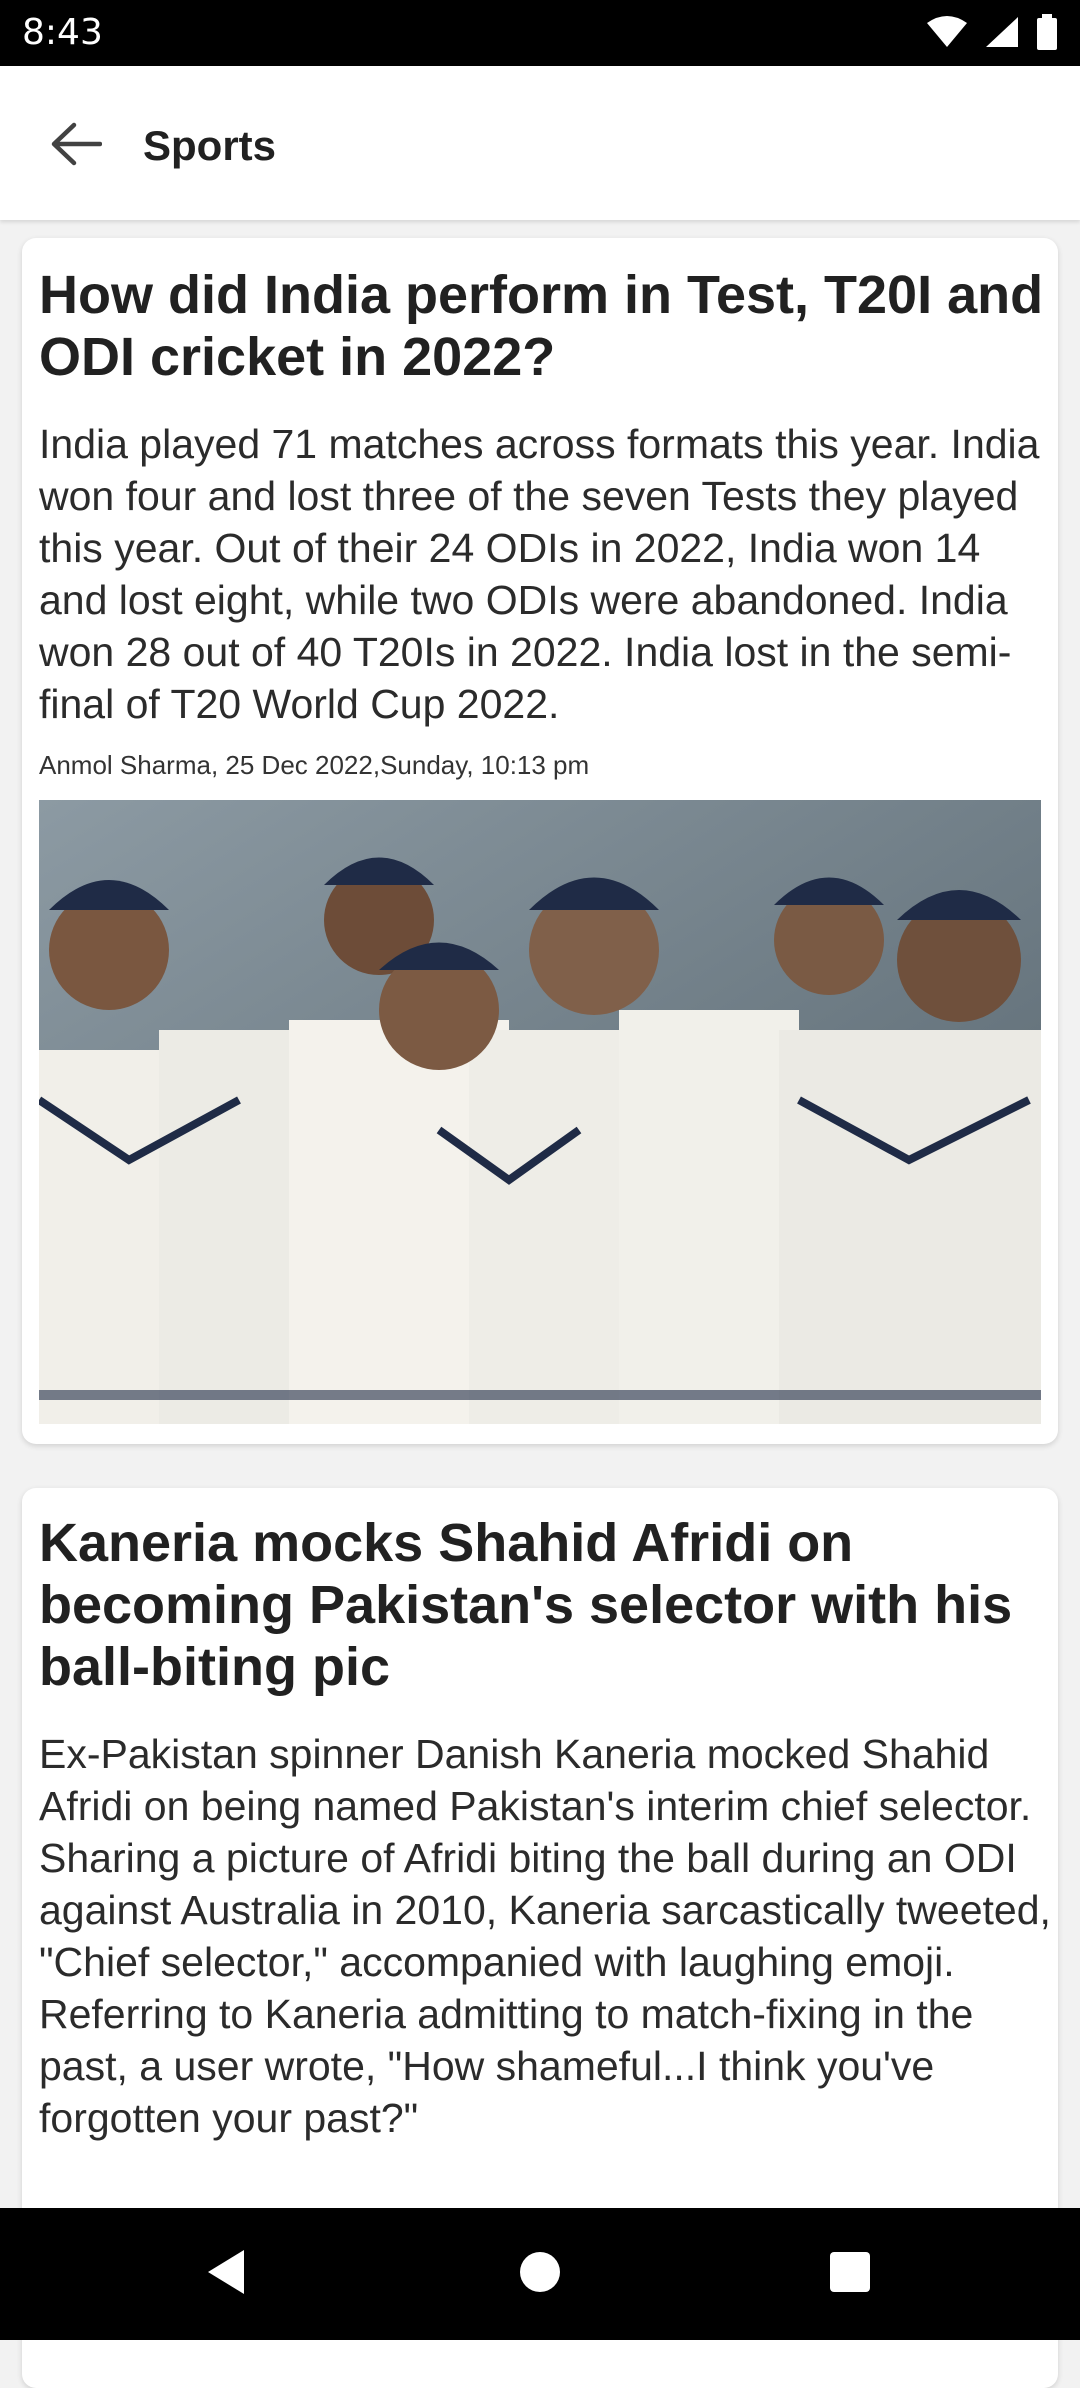 This screenshot has height=2388, width=1080. I want to click on status-bar: 8:43, so click(540, 33).